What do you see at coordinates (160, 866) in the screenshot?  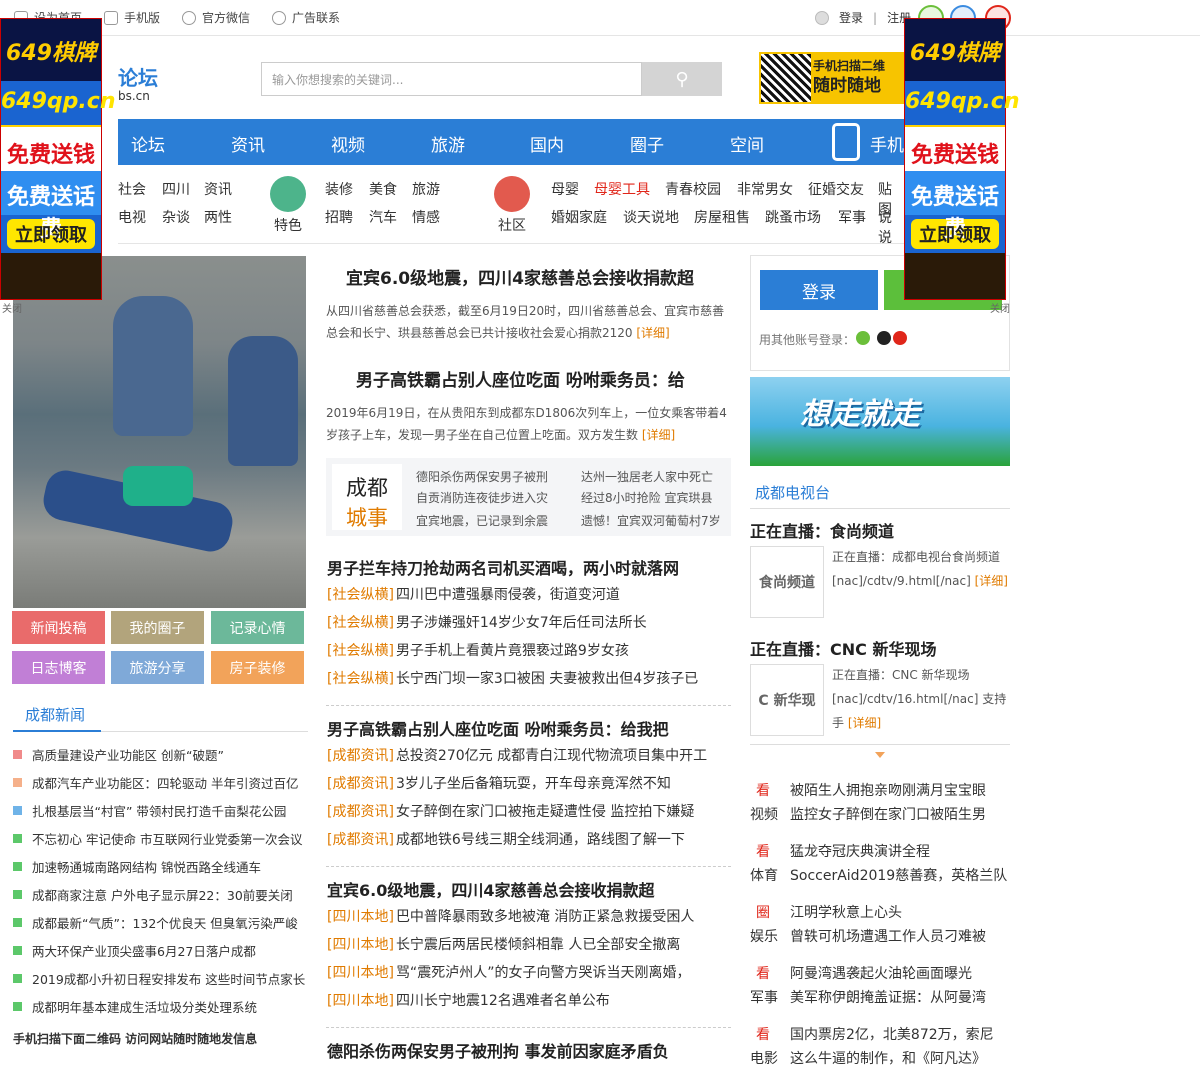 I see `news-list-item: 加速畅通城南路网结构 锦悦西路全线通车` at bounding box center [160, 866].